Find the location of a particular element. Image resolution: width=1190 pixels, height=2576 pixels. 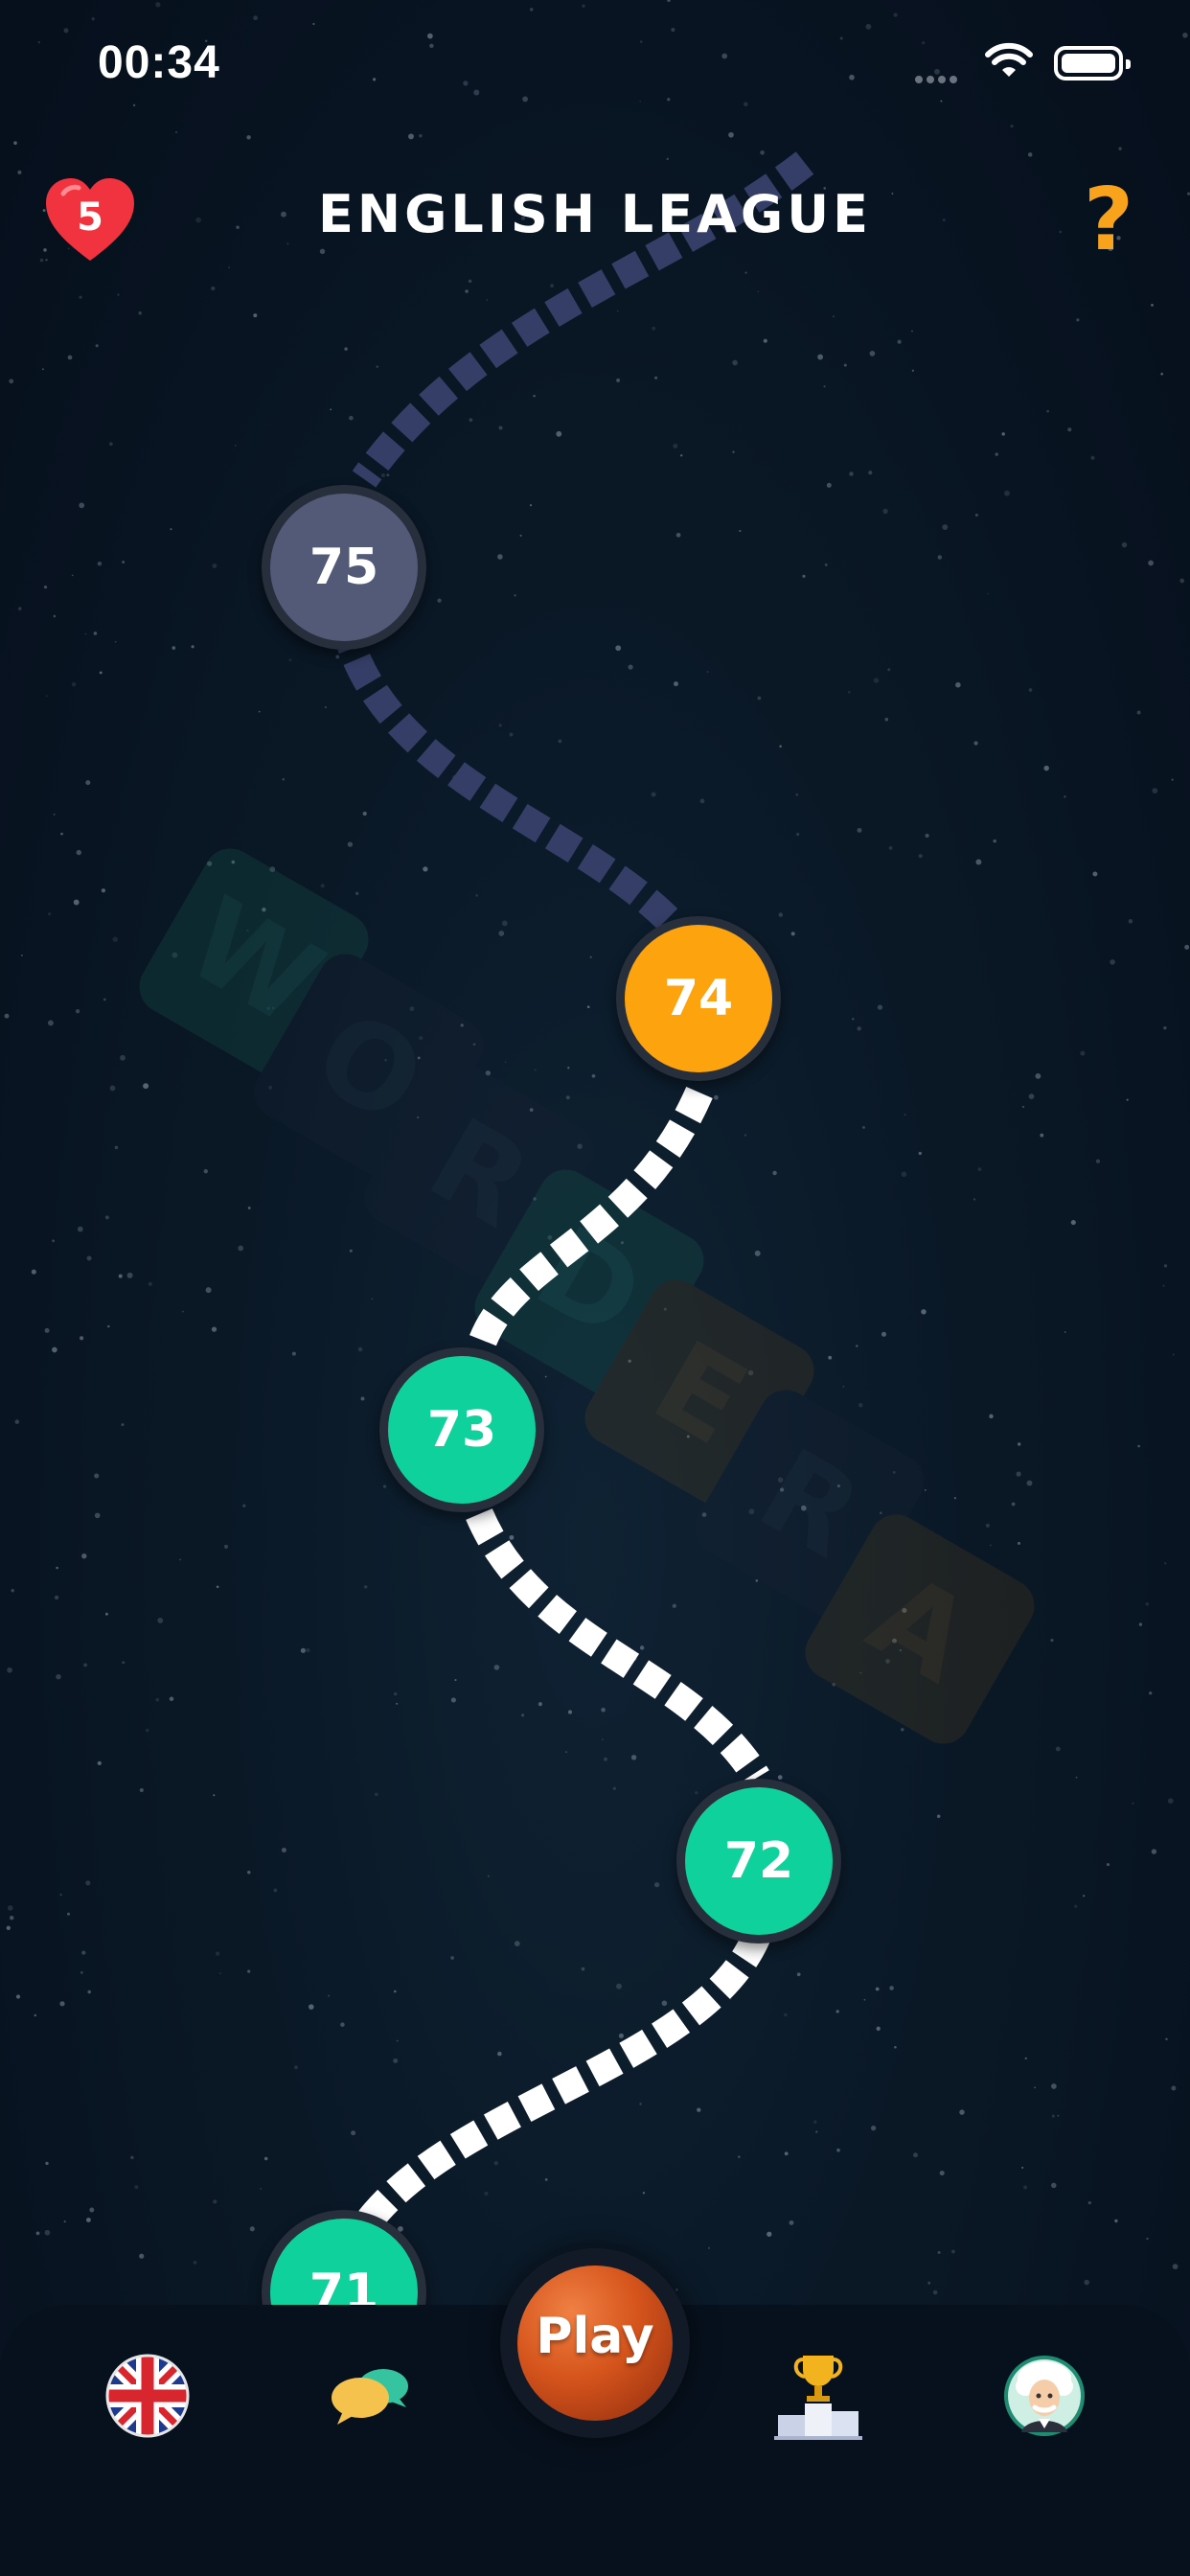

tab-language is located at coordinates (148, 2396).